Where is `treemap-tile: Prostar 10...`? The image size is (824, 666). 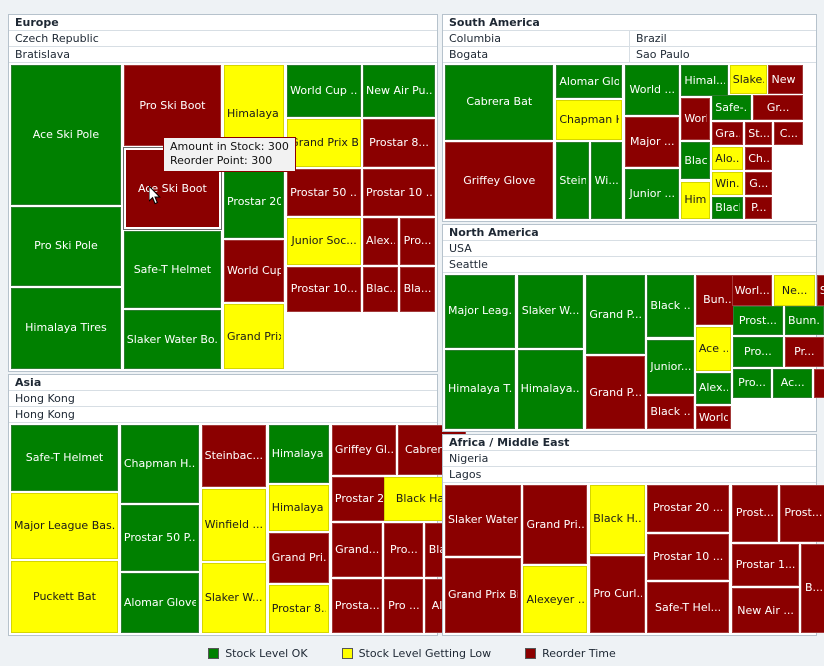 treemap-tile: Prostar 10... is located at coordinates (324, 289).